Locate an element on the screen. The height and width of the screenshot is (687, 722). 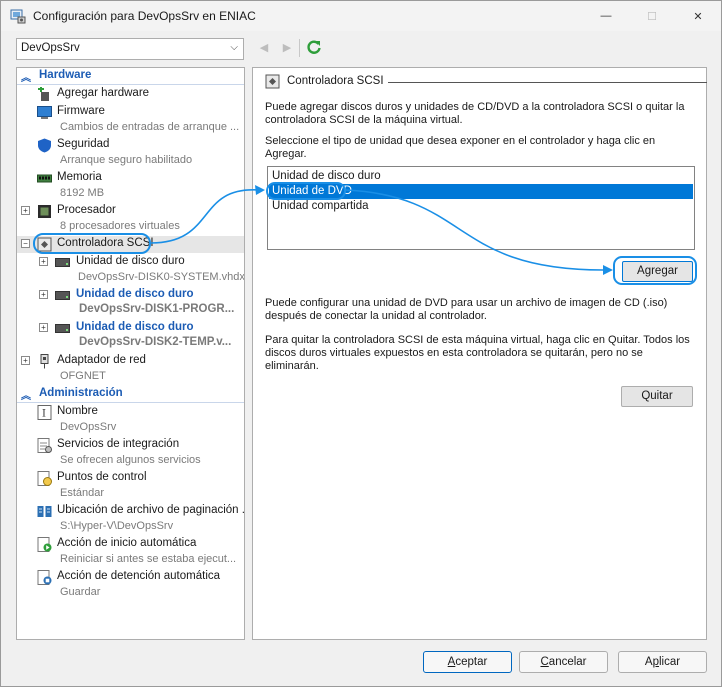
tree-item-label: Controladora SCSI is located at coordinates (105, 243).